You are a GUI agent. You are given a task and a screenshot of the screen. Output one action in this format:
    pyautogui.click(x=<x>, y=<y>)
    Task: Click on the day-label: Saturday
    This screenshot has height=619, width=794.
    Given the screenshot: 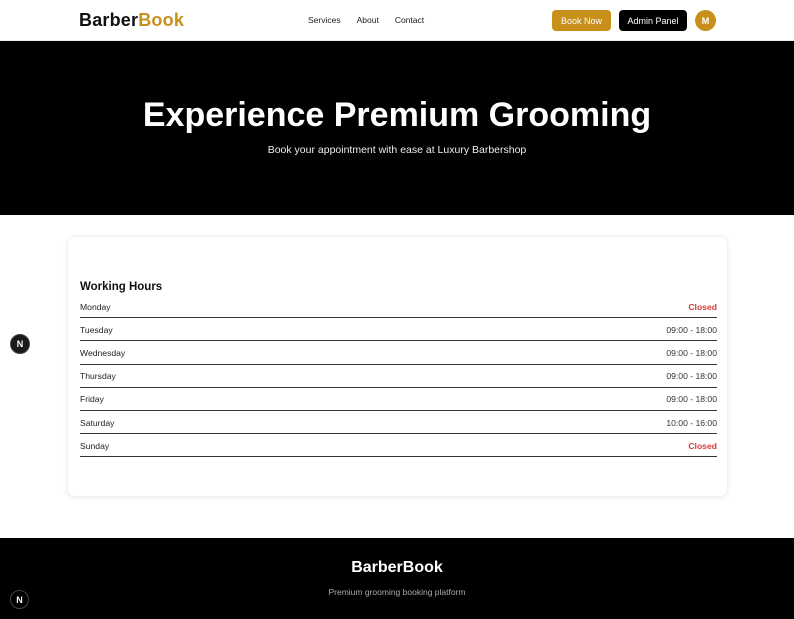 What is the action you would take?
    pyautogui.click(x=97, y=422)
    